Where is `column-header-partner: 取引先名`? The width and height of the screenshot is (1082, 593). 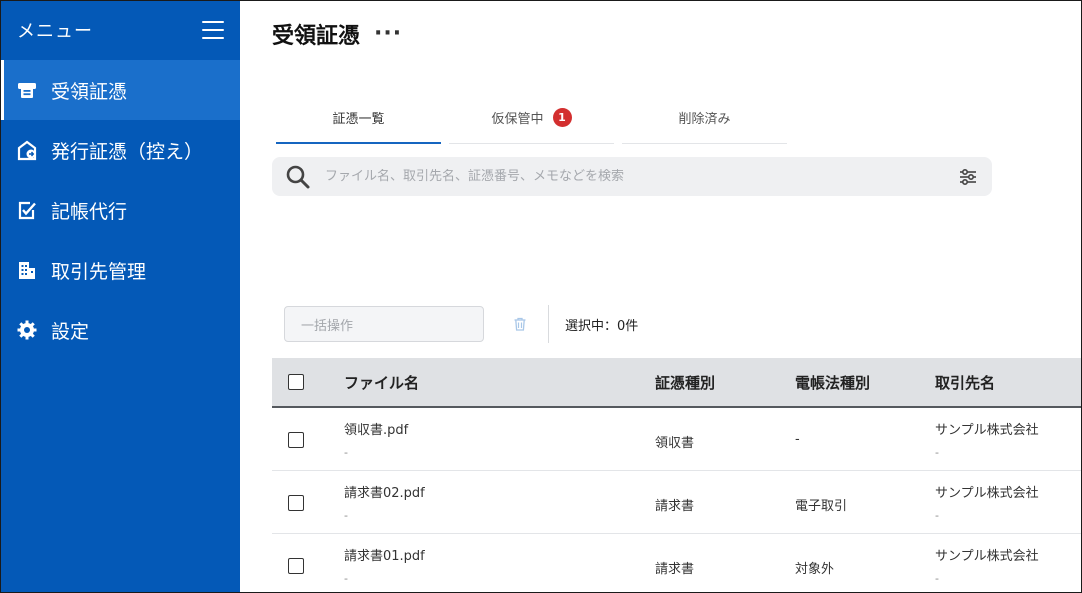
column-header-partner: 取引先名 is located at coordinates (965, 382).